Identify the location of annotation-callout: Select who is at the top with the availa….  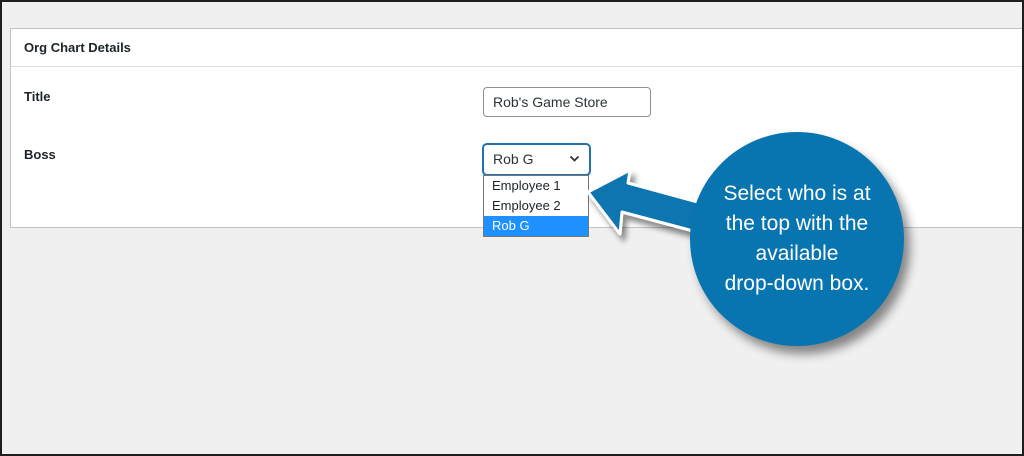
(797, 239).